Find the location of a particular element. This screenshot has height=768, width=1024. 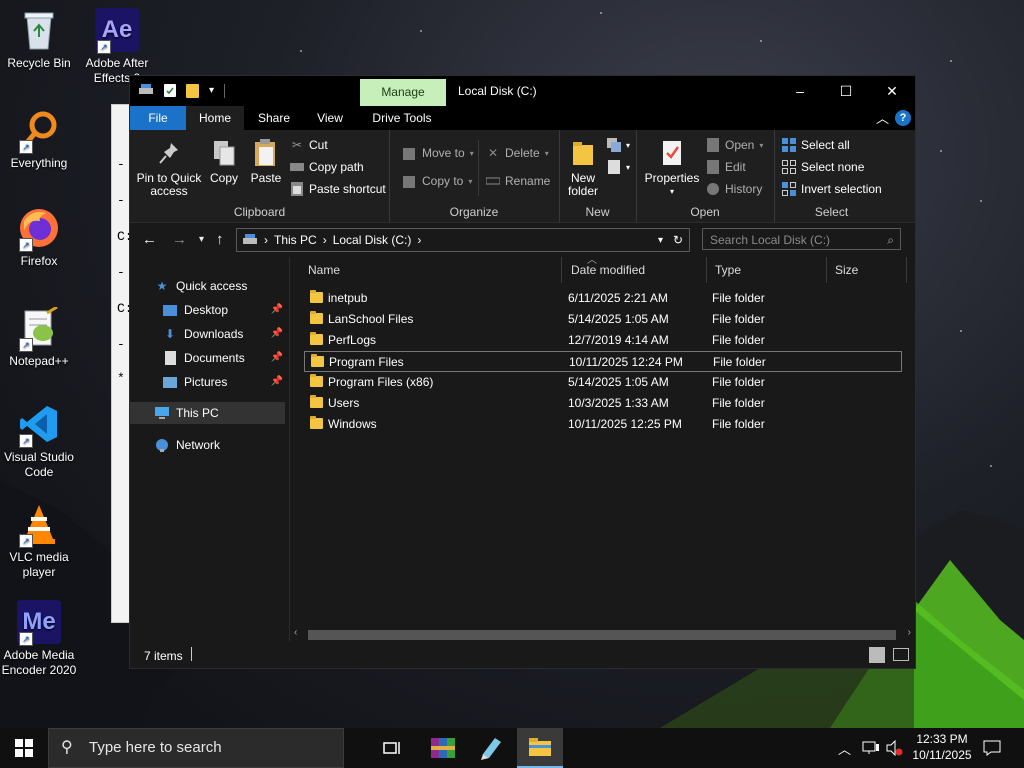

cut-button: ✂ Cut is located at coordinates (309, 145).